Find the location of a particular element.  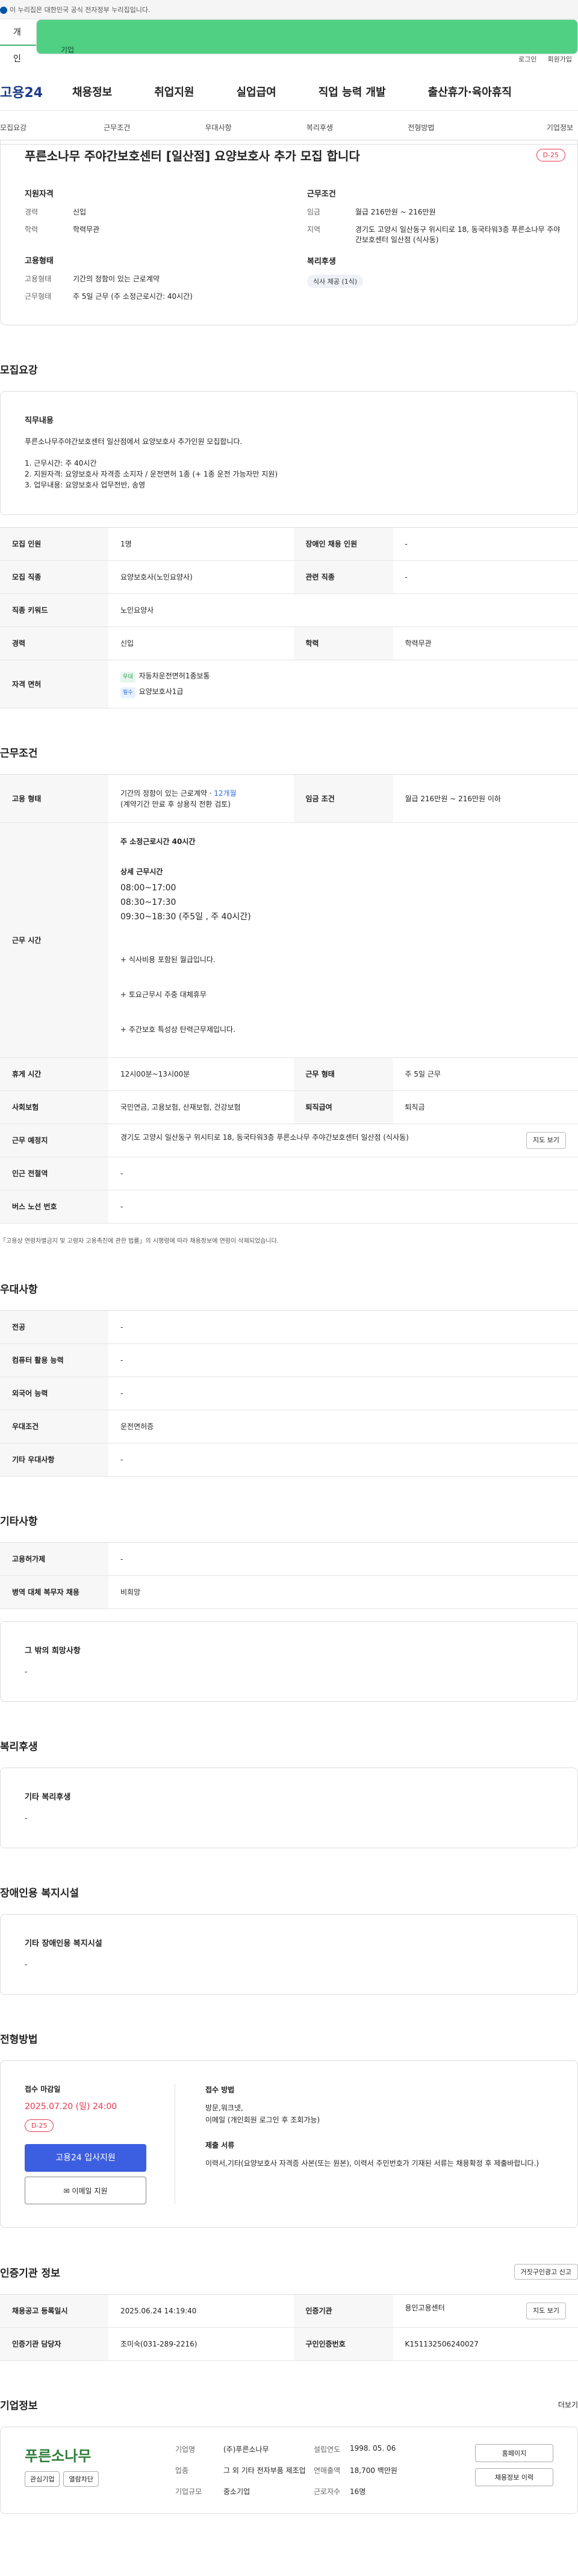

agency-map-button: 지도 보기 is located at coordinates (546, 2311).